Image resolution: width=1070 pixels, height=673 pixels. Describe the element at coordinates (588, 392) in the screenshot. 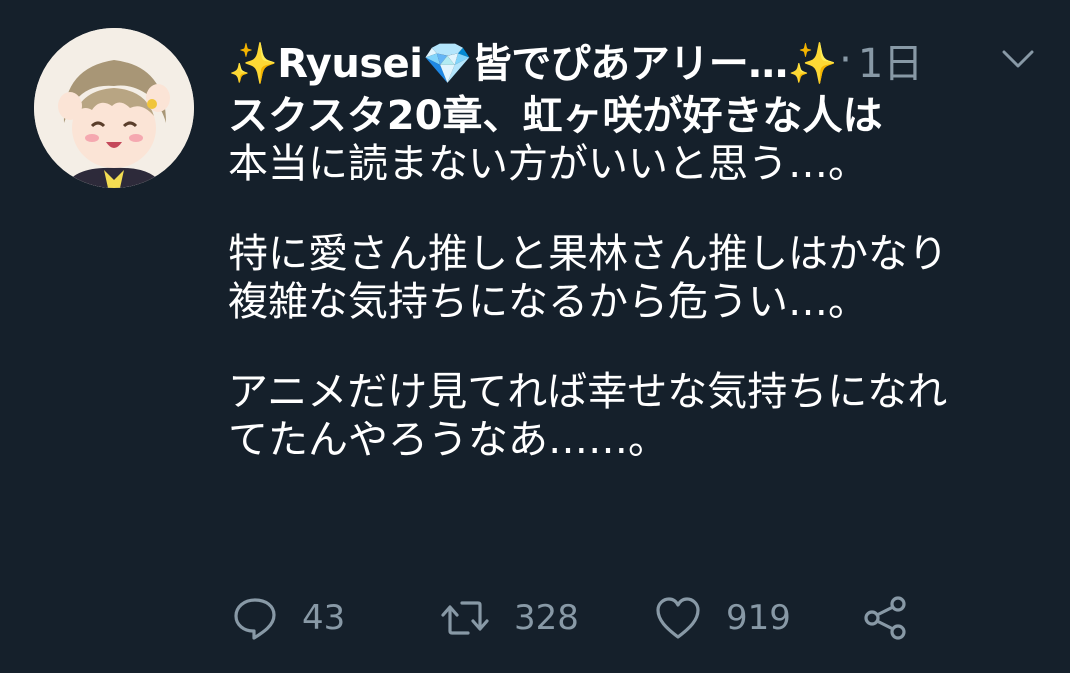

I see `tweet-text-line: アニメだけ見てれば幸せな気持ちになれ` at that location.